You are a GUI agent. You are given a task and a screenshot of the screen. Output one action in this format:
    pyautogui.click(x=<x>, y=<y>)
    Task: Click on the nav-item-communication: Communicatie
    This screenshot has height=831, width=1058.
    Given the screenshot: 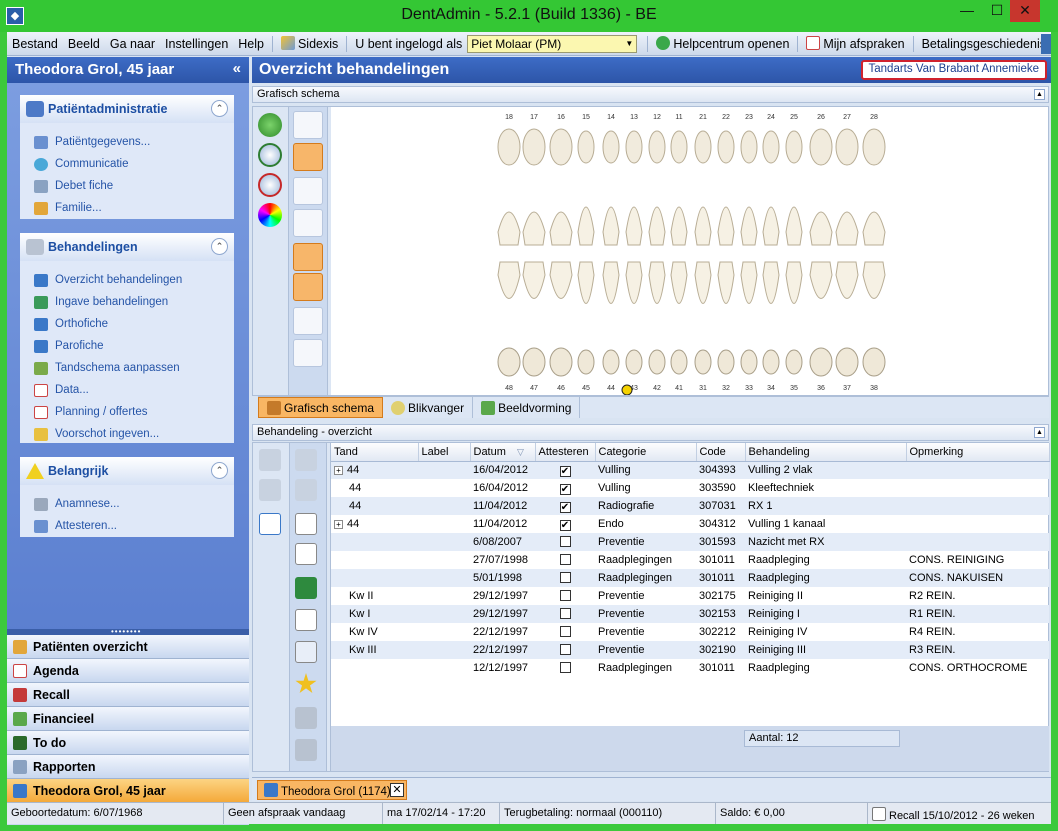 What is the action you would take?
    pyautogui.click(x=127, y=164)
    